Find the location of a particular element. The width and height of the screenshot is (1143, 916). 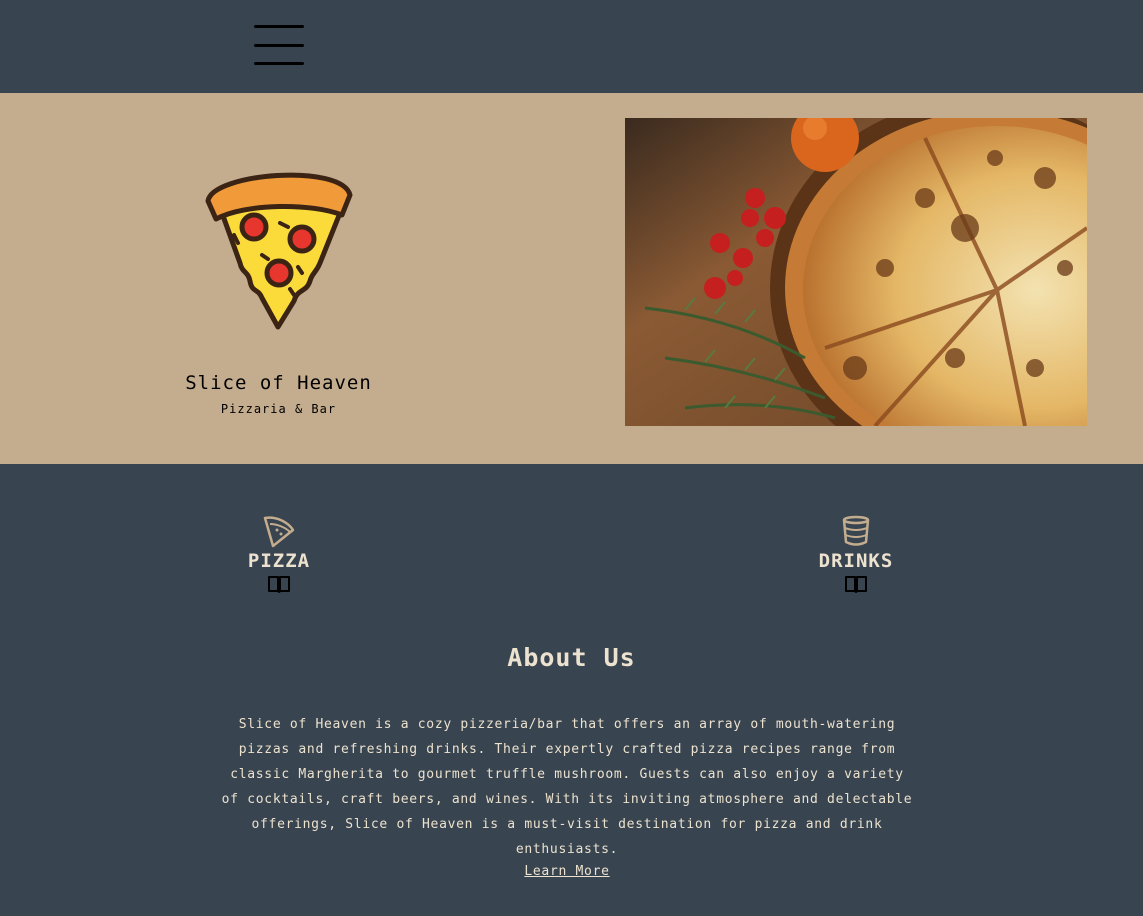

pizza-slice-logo is located at coordinates (279, 251).